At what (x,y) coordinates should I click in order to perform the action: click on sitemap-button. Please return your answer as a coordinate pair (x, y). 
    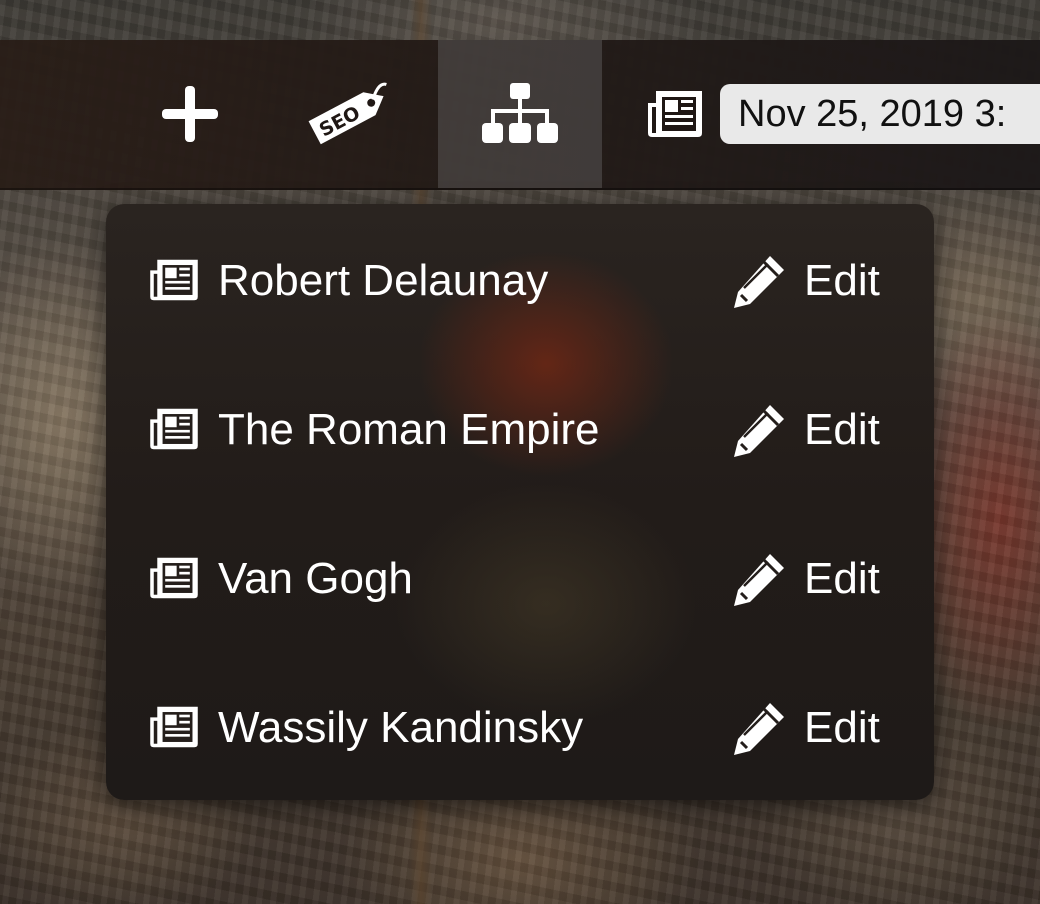
    Looking at the image, I should click on (520, 114).